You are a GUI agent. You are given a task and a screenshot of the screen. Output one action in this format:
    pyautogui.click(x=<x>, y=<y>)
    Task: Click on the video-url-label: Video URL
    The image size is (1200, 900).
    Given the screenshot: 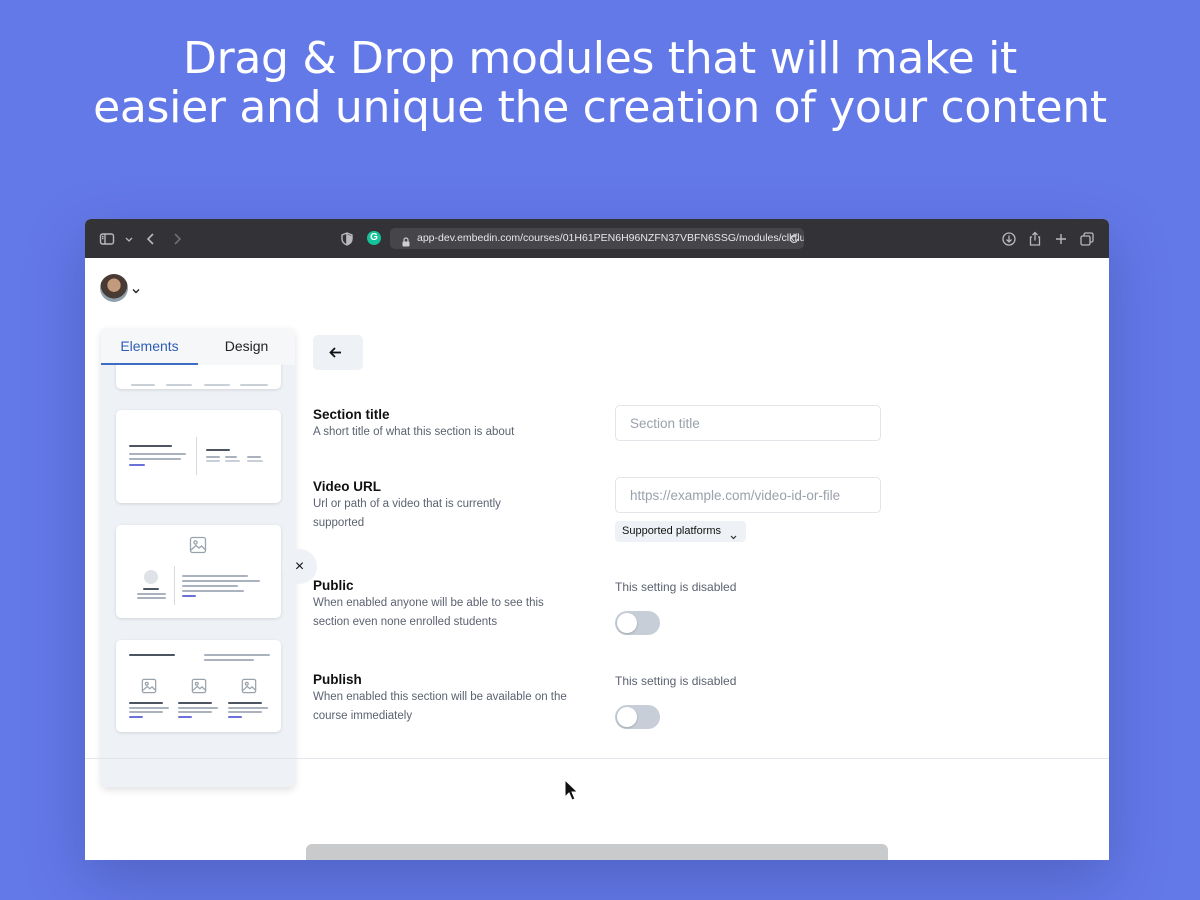 What is the action you would take?
    pyautogui.click(x=347, y=486)
    